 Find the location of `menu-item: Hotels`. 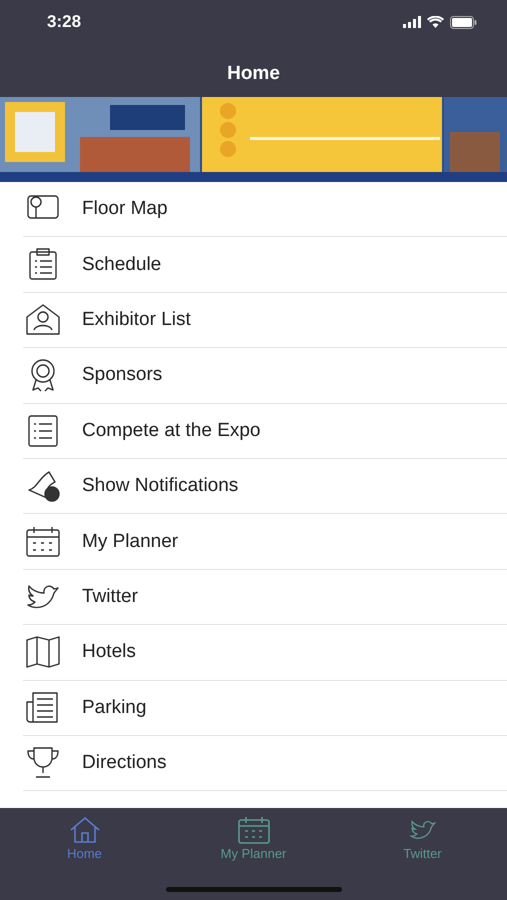

menu-item: Hotels is located at coordinates (265, 653).